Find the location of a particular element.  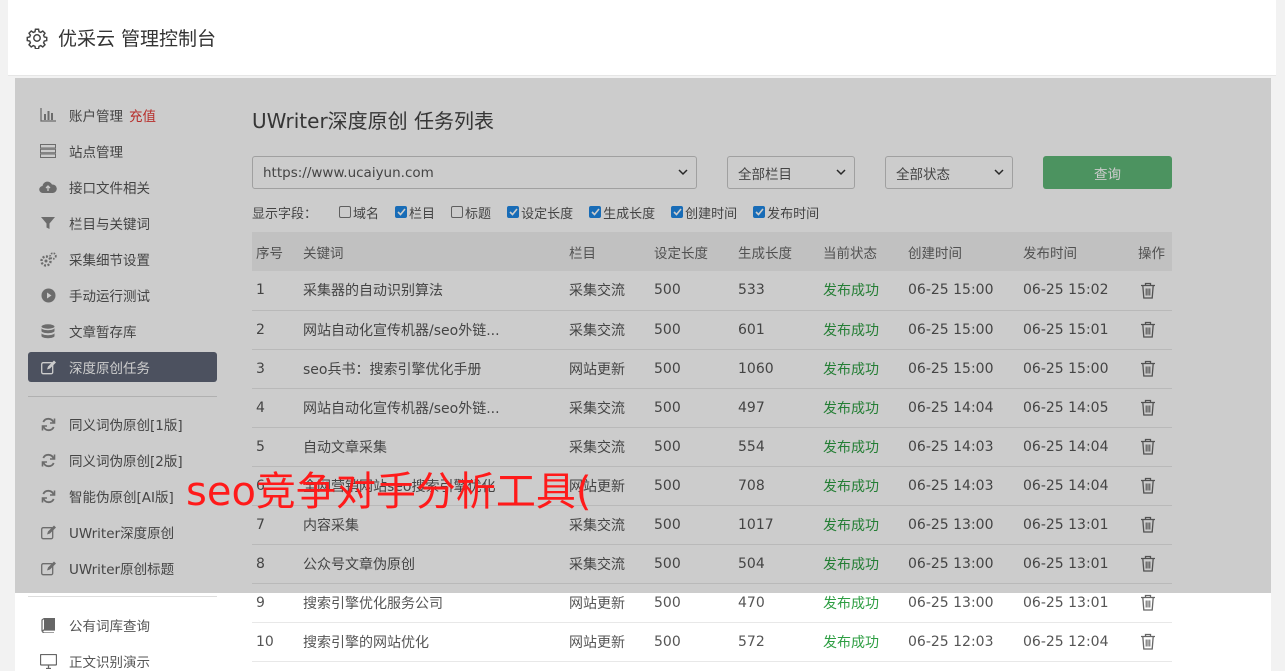

sidebar-item-label: 文章暂存库 is located at coordinates (103, 333).